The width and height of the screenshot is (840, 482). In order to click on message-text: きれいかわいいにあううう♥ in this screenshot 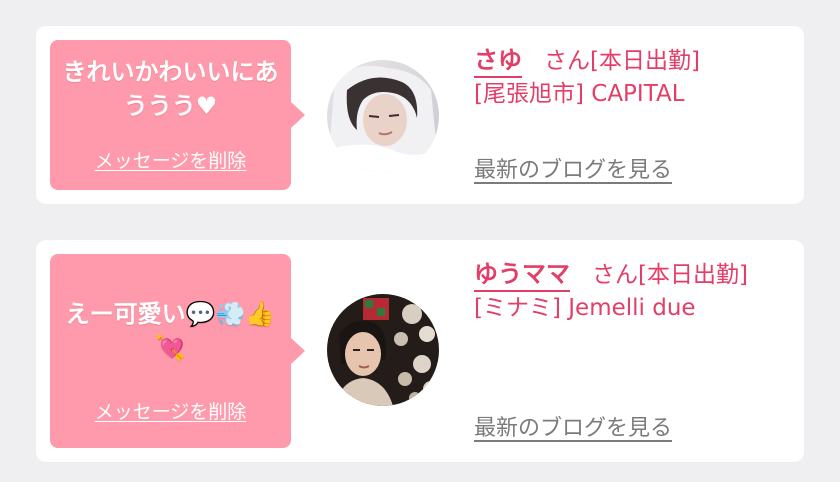, I will do `click(170, 89)`.